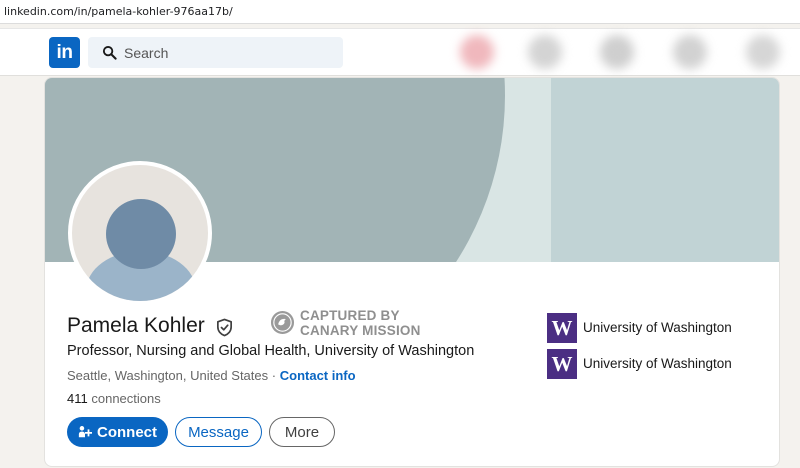 The height and width of the screenshot is (468, 800). What do you see at coordinates (360, 330) in the screenshot?
I see `stamp-line-2: CANARY MISSION` at bounding box center [360, 330].